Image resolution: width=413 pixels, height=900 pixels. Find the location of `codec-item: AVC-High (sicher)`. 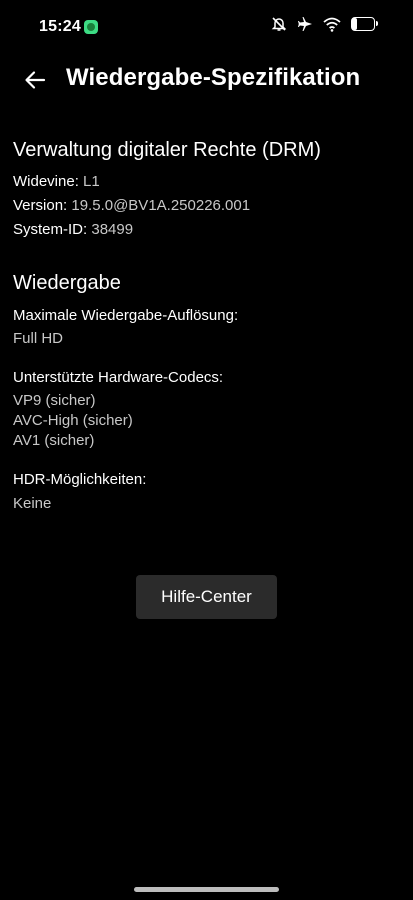

codec-item: AVC-High (sicher) is located at coordinates (73, 420).